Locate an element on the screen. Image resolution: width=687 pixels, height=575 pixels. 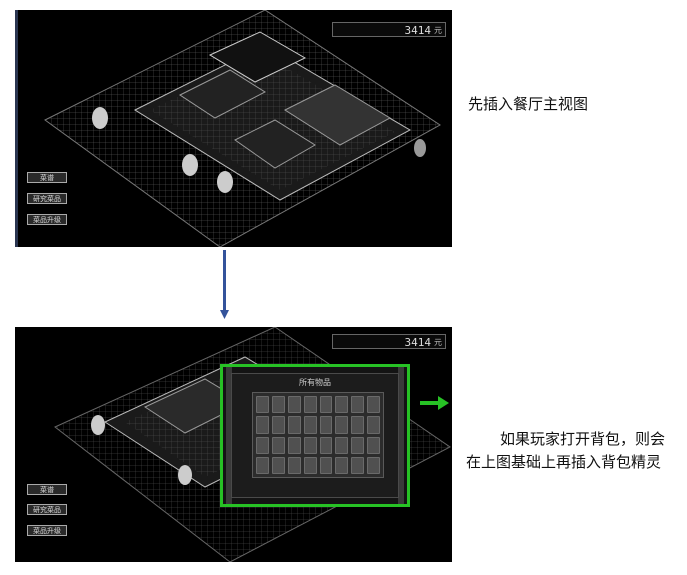
left-edge-bar is located at coordinates (16, 128).